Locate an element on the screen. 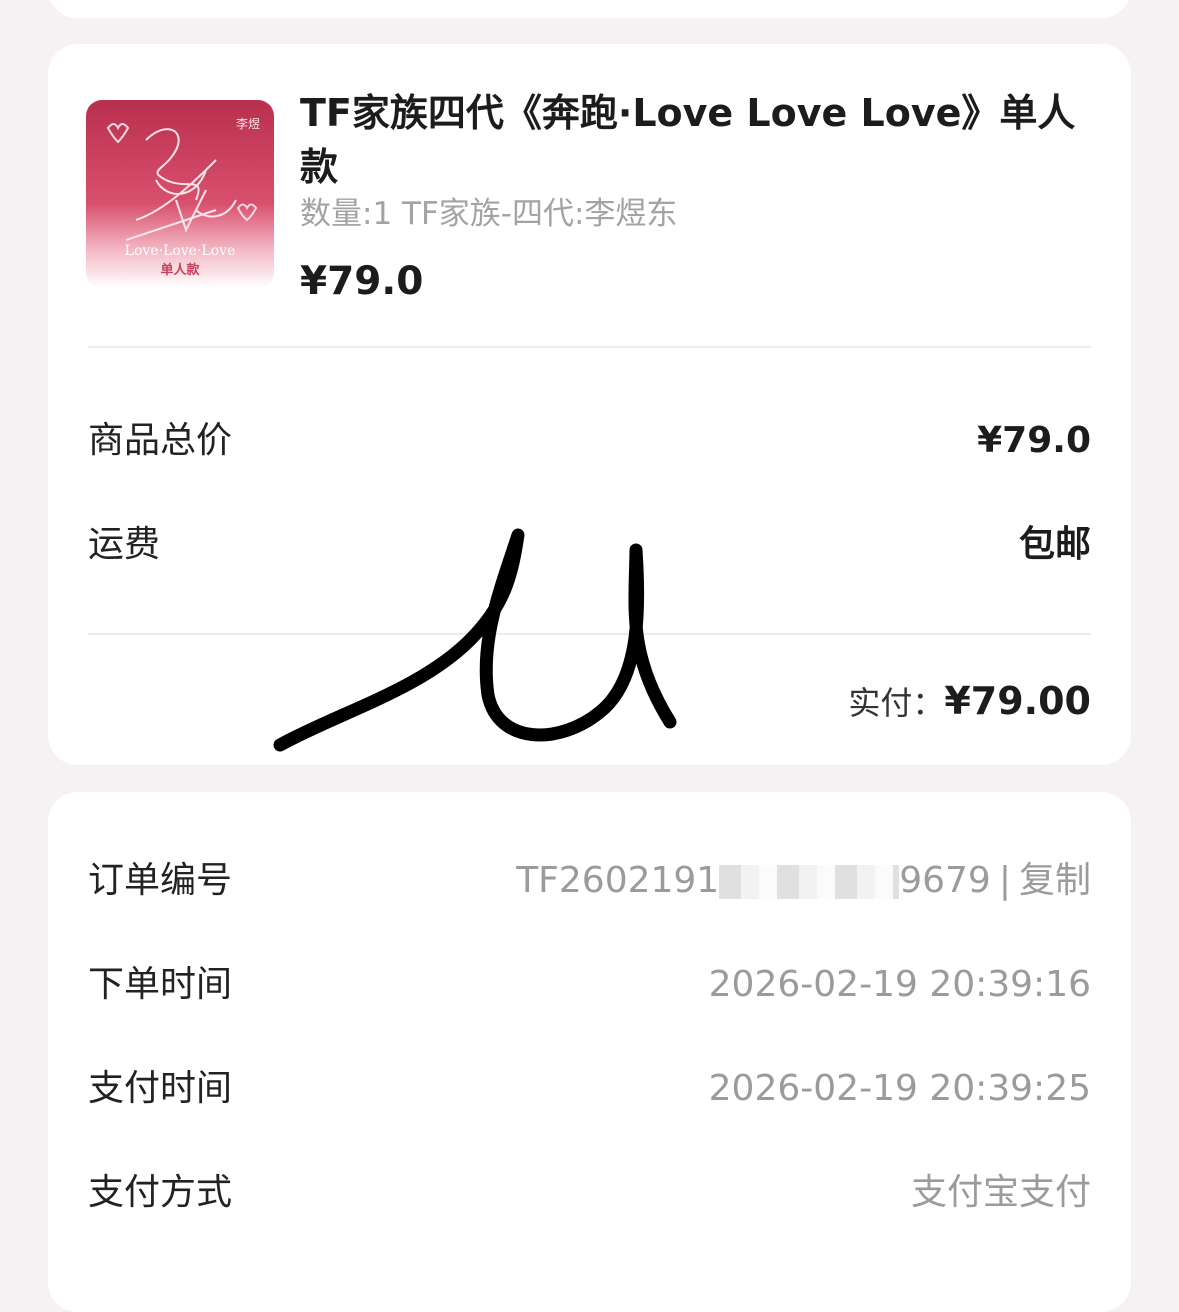 This screenshot has height=1312, width=1179. order-time-label: 下单时间 is located at coordinates (160, 984).